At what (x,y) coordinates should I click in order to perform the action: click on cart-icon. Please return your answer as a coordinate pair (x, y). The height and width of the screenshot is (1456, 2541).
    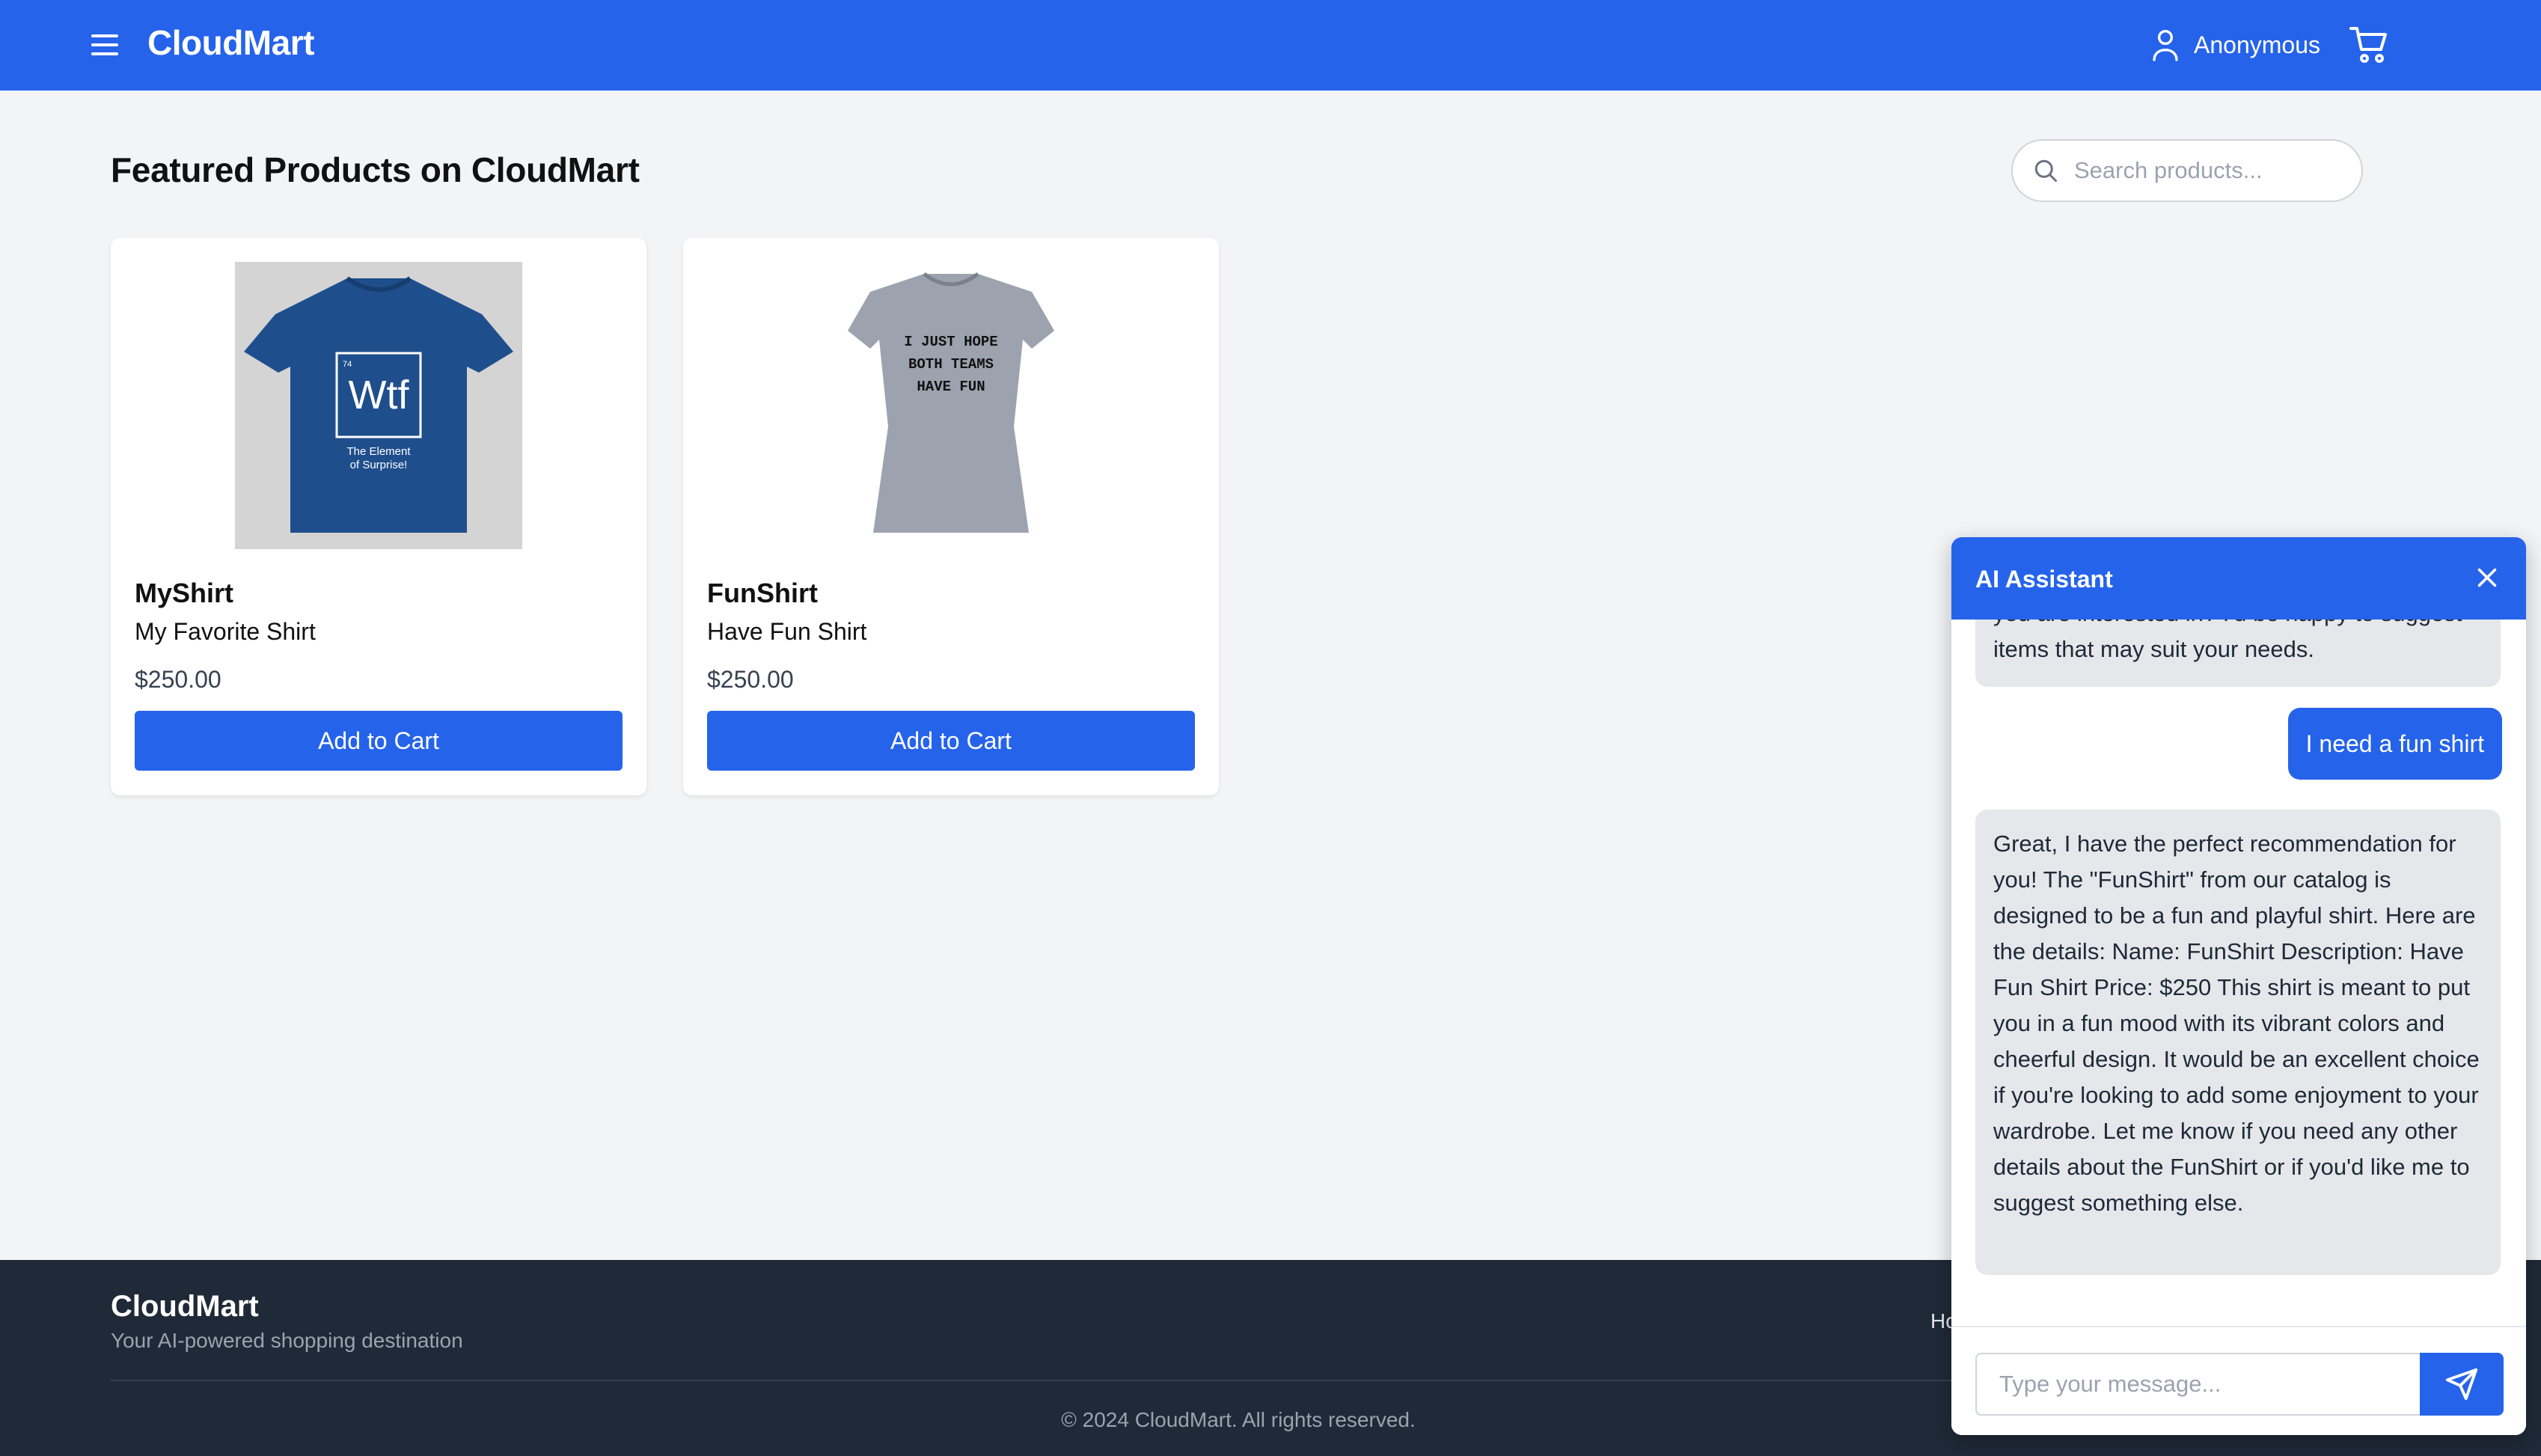
    Looking at the image, I should click on (2368, 44).